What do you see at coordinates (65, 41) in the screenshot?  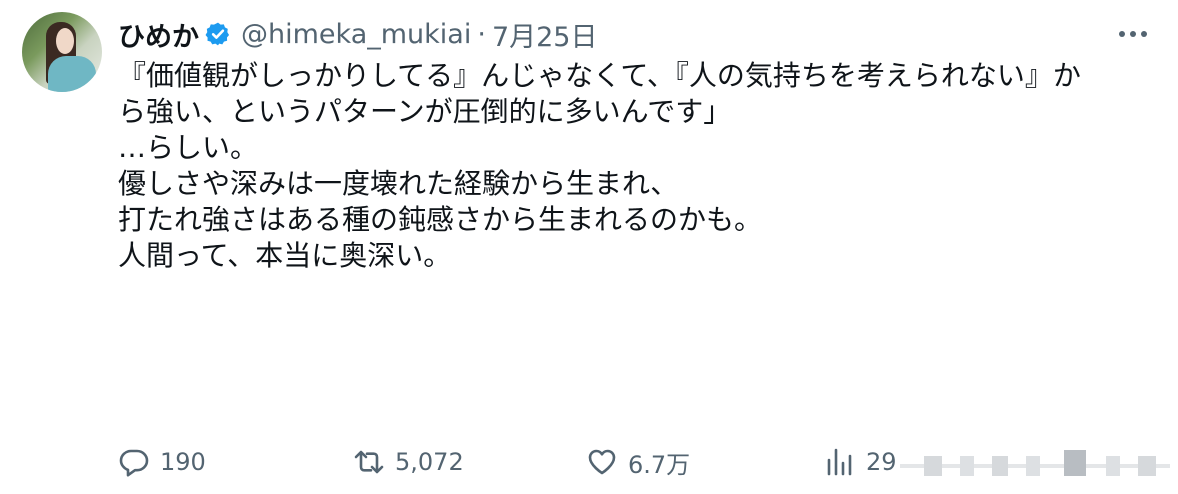 I see `avatar-face` at bounding box center [65, 41].